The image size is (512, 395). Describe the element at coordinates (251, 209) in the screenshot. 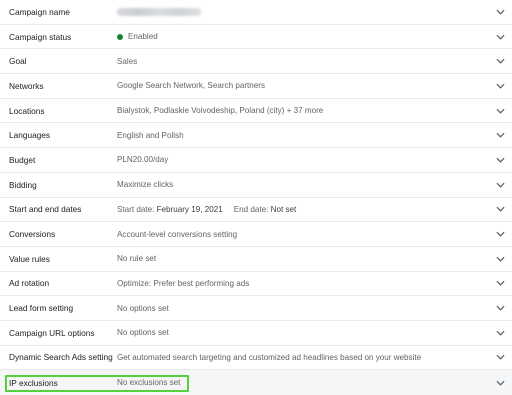

I see `end-date-prefix: End date:` at that location.